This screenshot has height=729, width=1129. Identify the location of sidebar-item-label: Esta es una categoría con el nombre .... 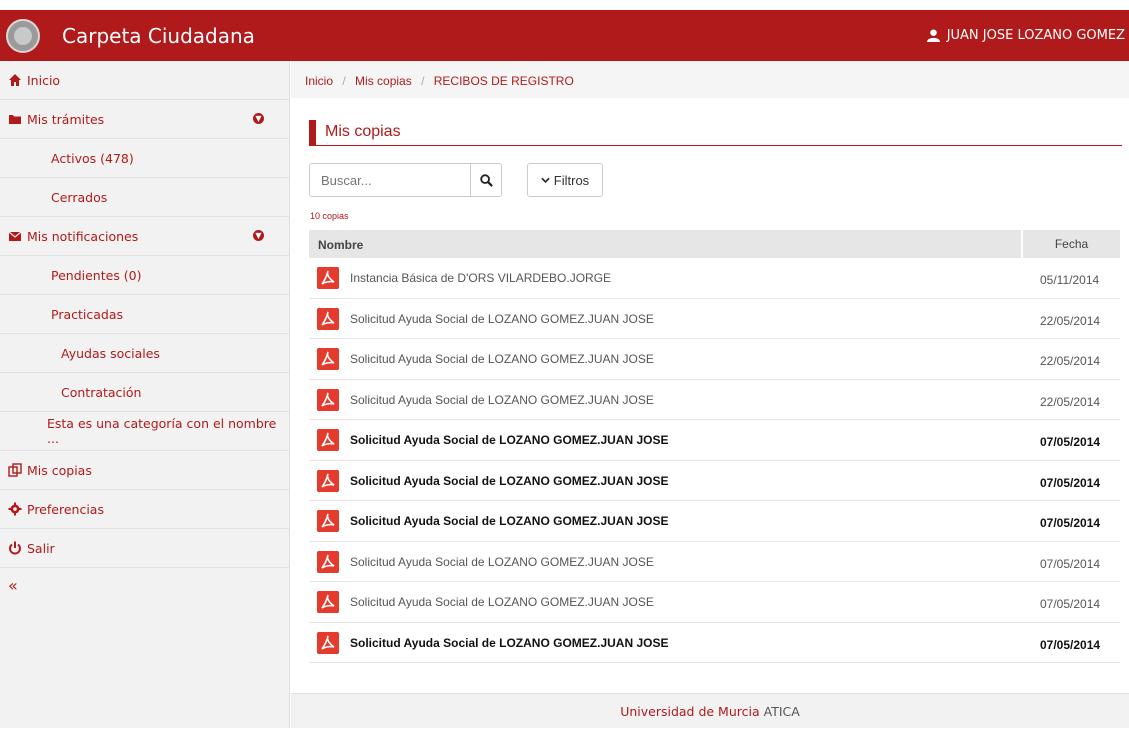
(162, 431).